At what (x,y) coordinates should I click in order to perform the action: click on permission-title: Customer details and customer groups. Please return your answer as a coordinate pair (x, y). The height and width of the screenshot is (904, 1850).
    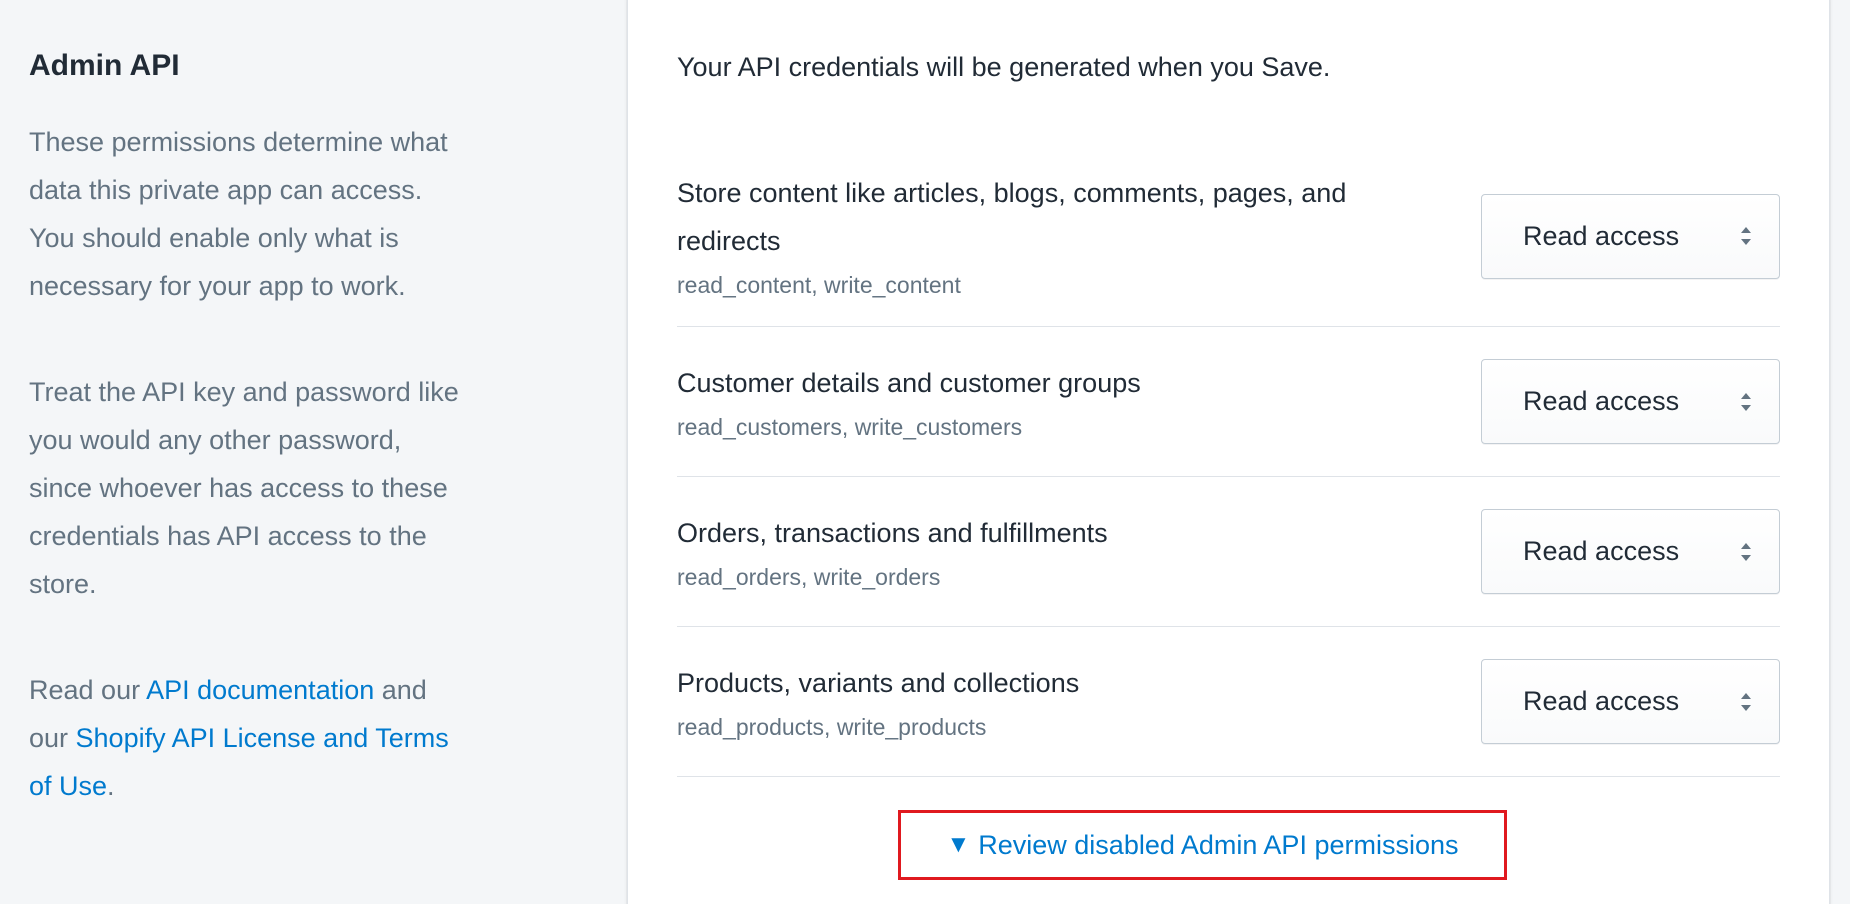
    Looking at the image, I should click on (909, 382).